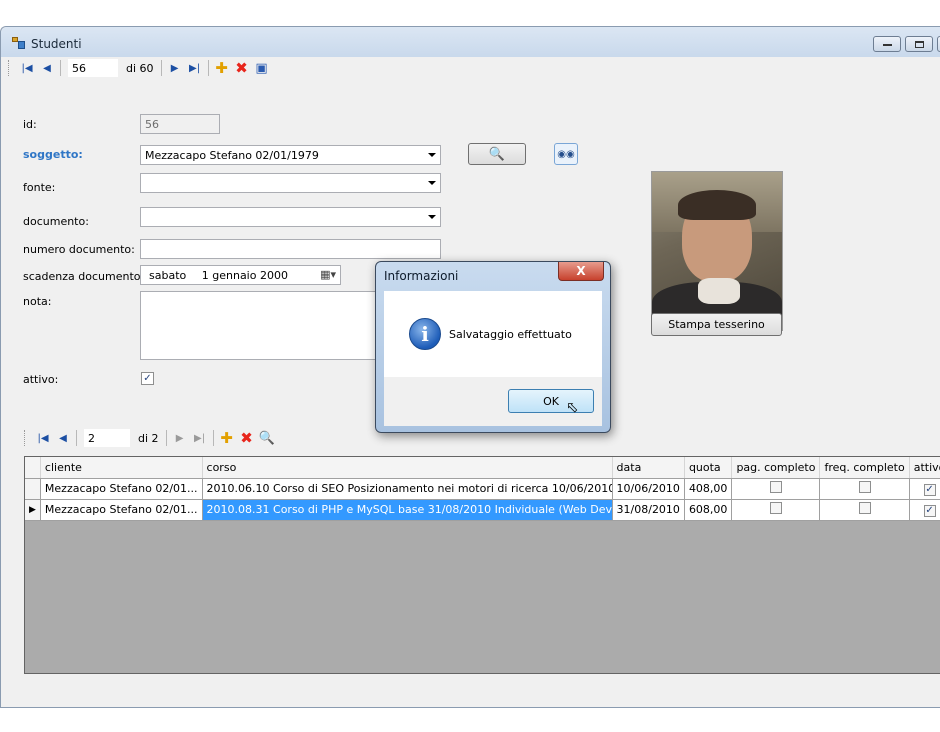  I want to click on soggetto-combo: Mezzacapo Stefano 02/01/1979, so click(290, 155).